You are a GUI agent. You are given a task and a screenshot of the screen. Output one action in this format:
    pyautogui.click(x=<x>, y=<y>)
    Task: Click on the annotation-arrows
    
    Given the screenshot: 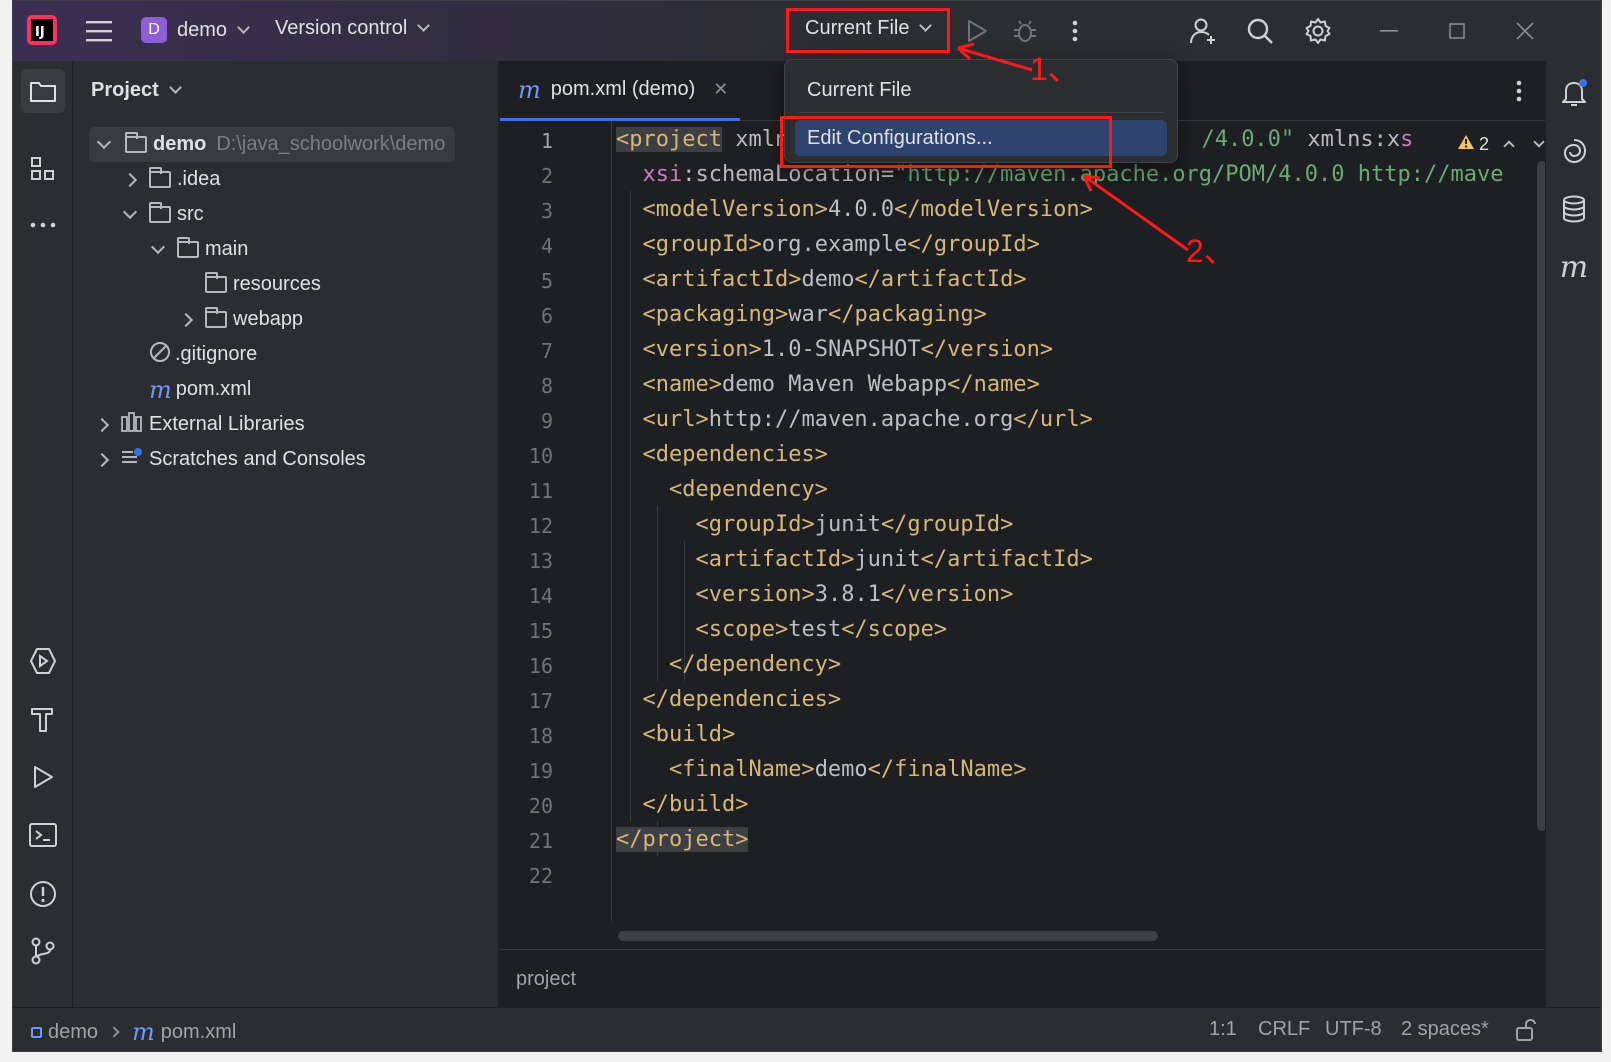 What is the action you would take?
    pyautogui.click(x=1072, y=147)
    